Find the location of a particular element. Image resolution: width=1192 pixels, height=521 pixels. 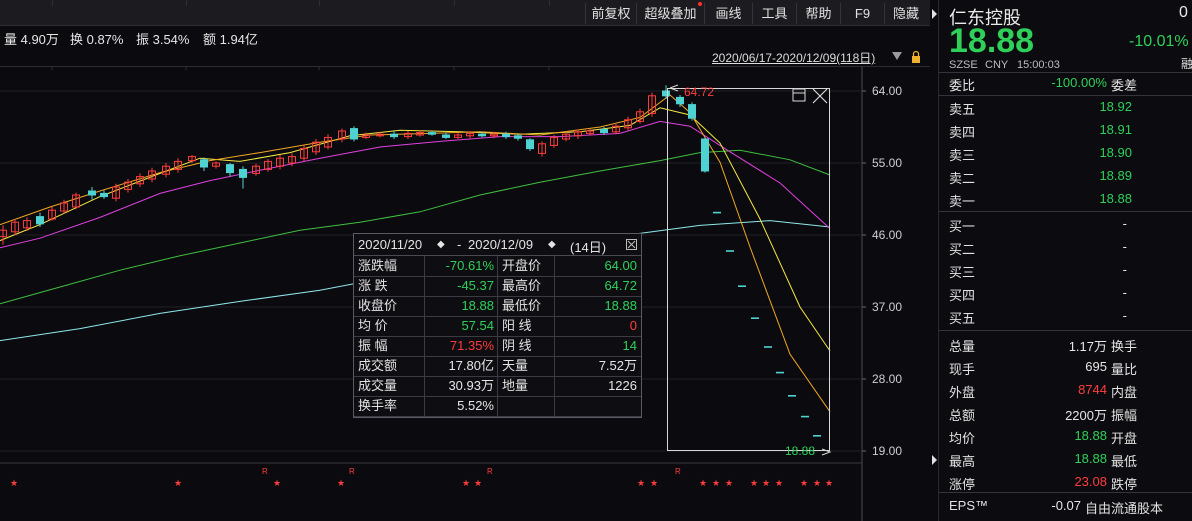

range-dropdown-icon is located at coordinates (897, 56).